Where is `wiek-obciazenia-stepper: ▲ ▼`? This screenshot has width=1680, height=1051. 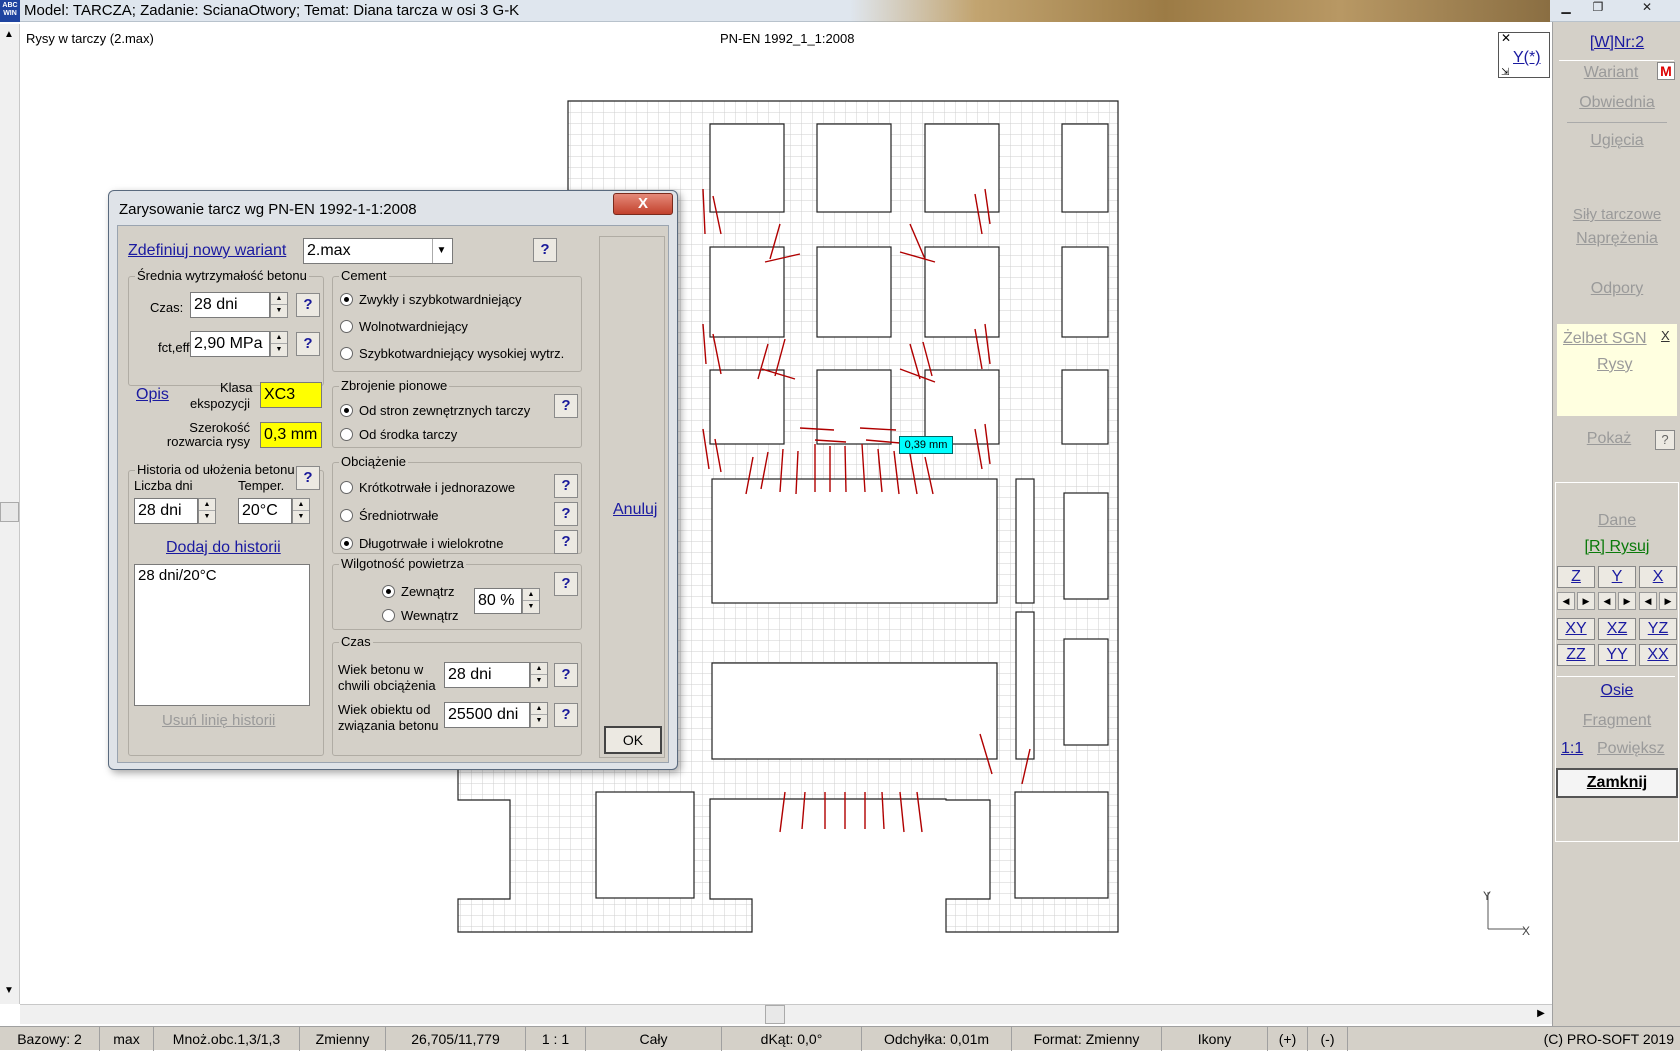 wiek-obciazenia-stepper: ▲ ▼ is located at coordinates (539, 675).